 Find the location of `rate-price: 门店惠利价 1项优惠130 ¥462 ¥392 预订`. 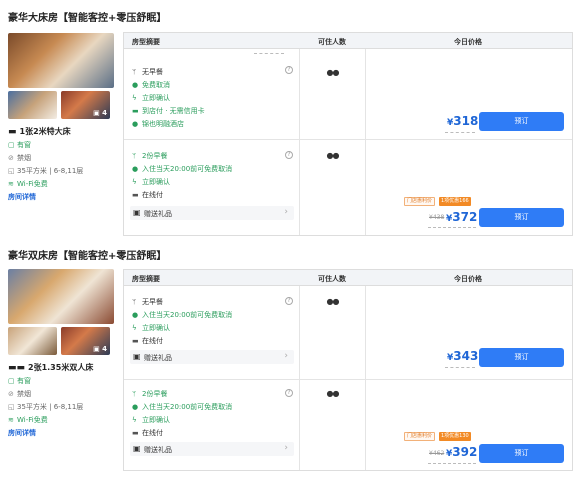

rate-price: 门店惠利价 1项优惠130 ¥462 ¥392 预订 is located at coordinates (470, 425).